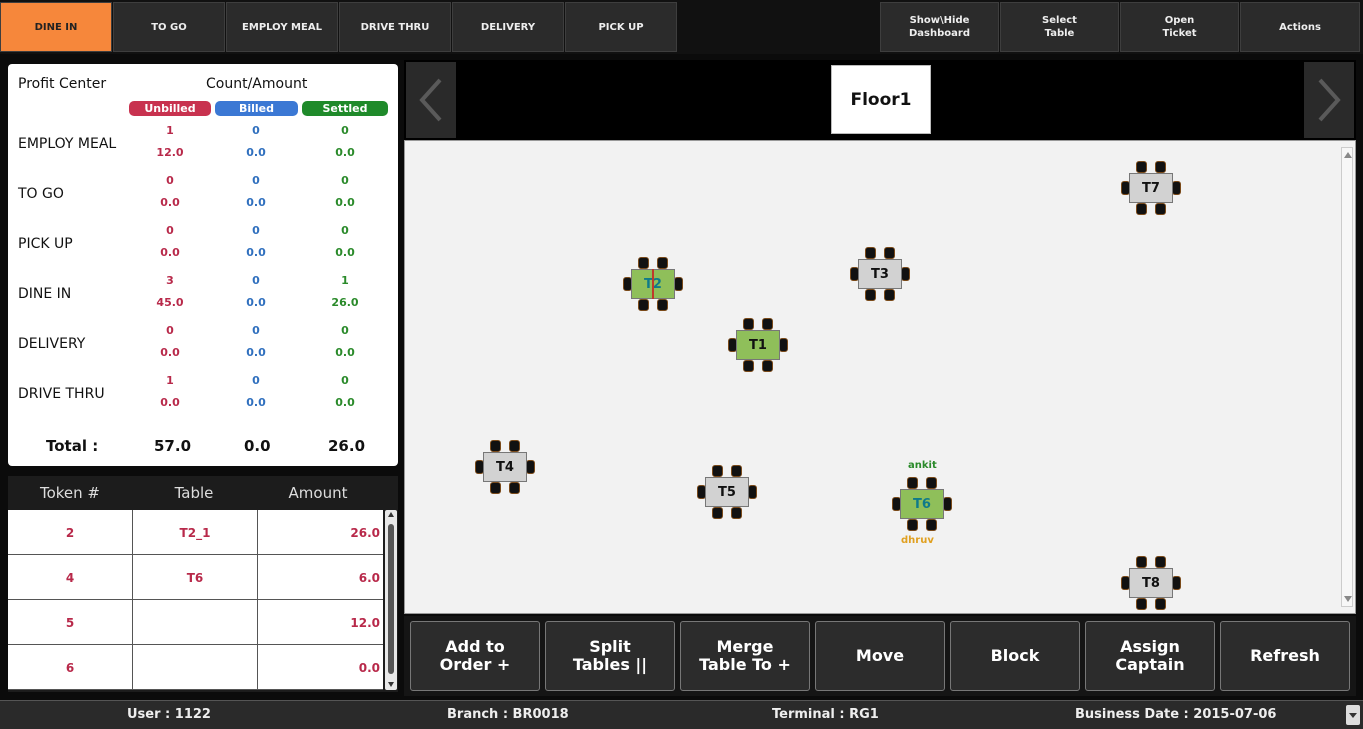 The image size is (1363, 729). What do you see at coordinates (70, 532) in the screenshot?
I see `token-cell: 2` at bounding box center [70, 532].